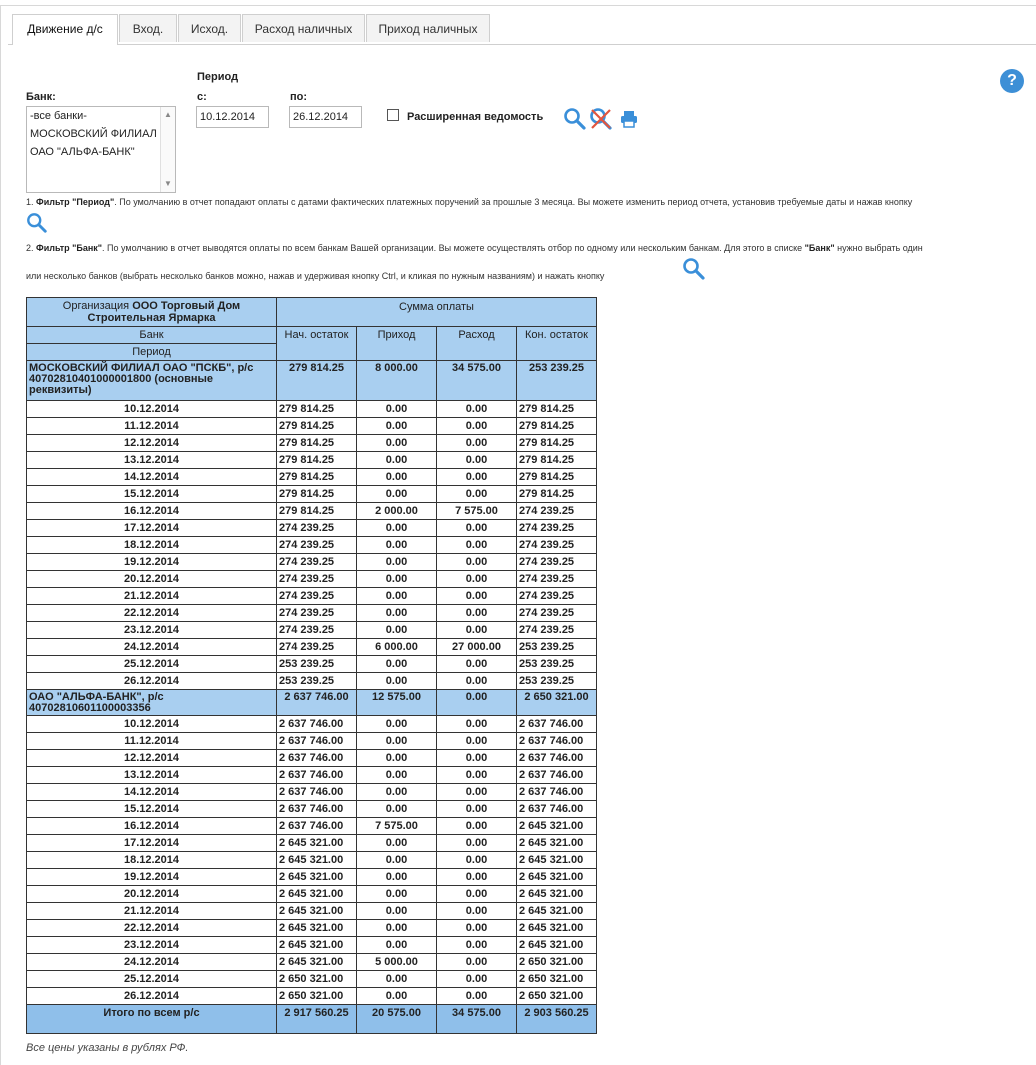 This screenshot has height=1065, width=1036. What do you see at coordinates (101, 116) in the screenshot?
I see `bank-option: -все банки-` at bounding box center [101, 116].